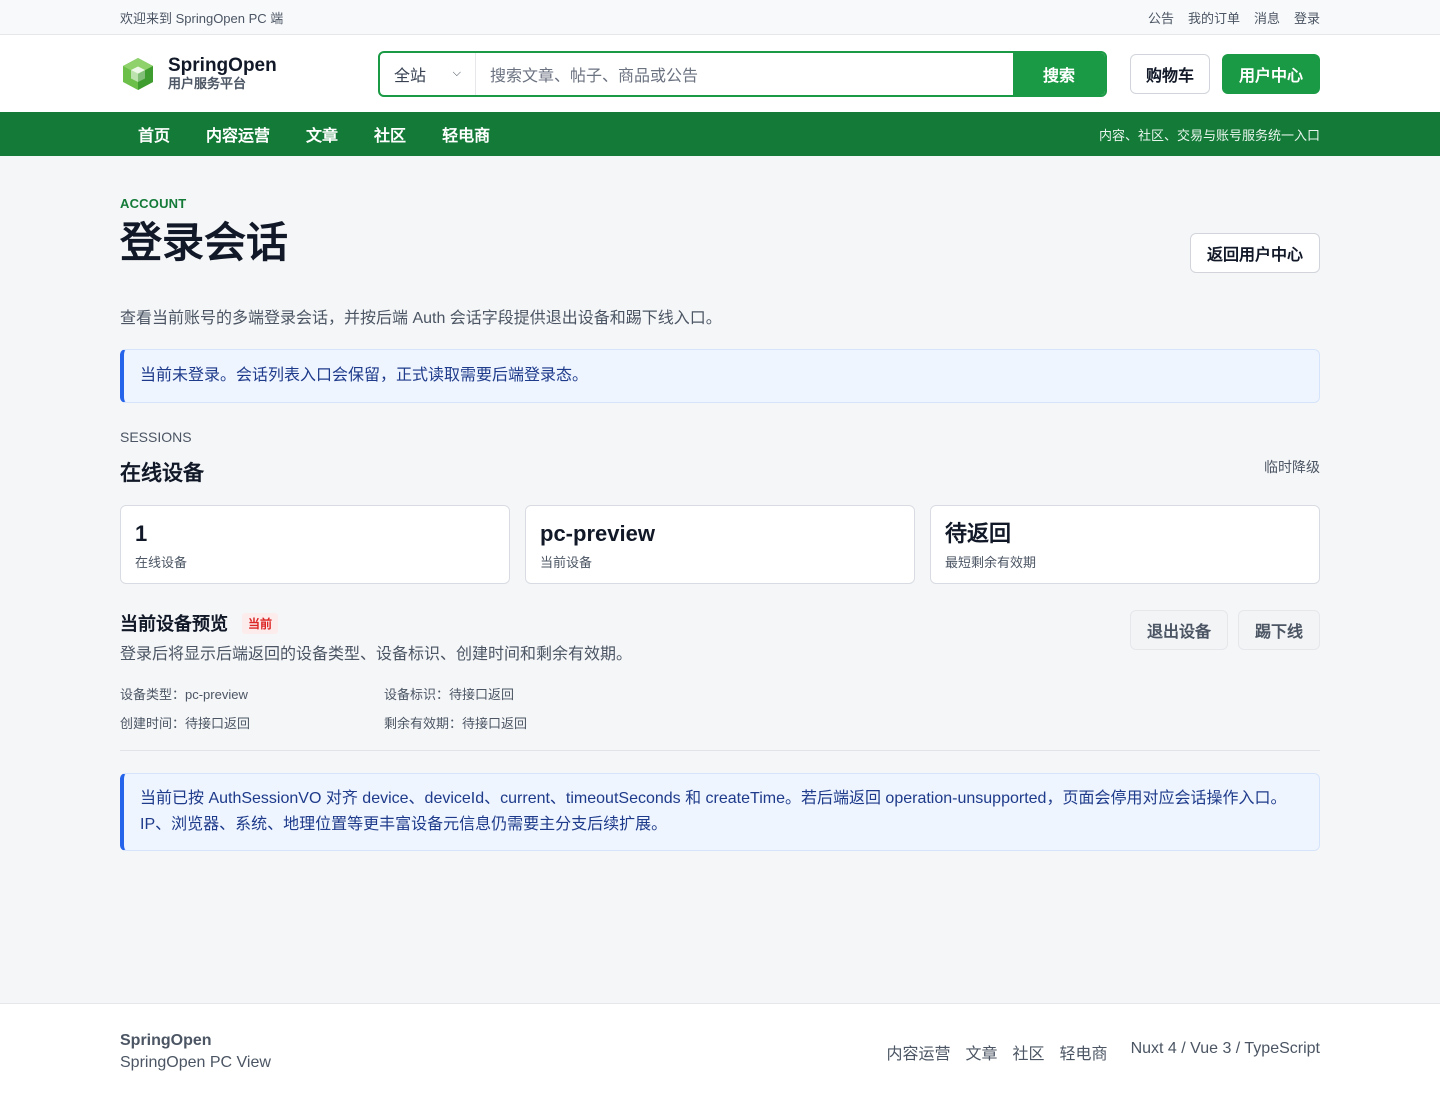 The width and height of the screenshot is (1440, 1100). I want to click on user-center-button: 用户中心, so click(1271, 73).